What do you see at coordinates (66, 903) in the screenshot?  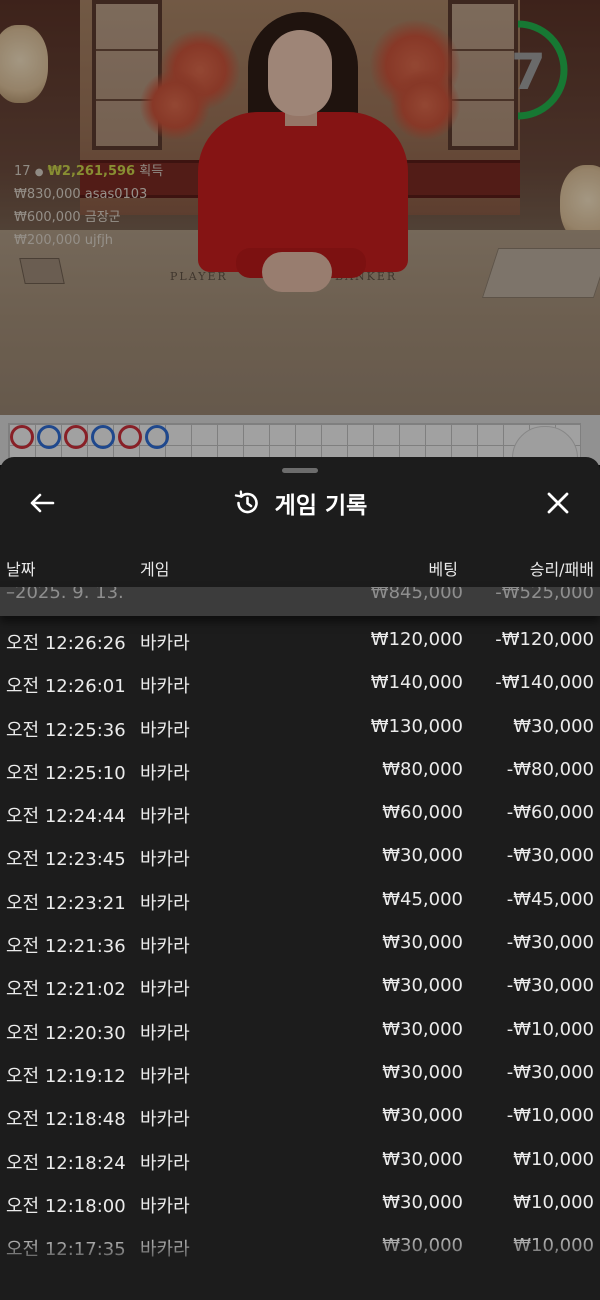 I see `row-time: 오전 12:23:21` at bounding box center [66, 903].